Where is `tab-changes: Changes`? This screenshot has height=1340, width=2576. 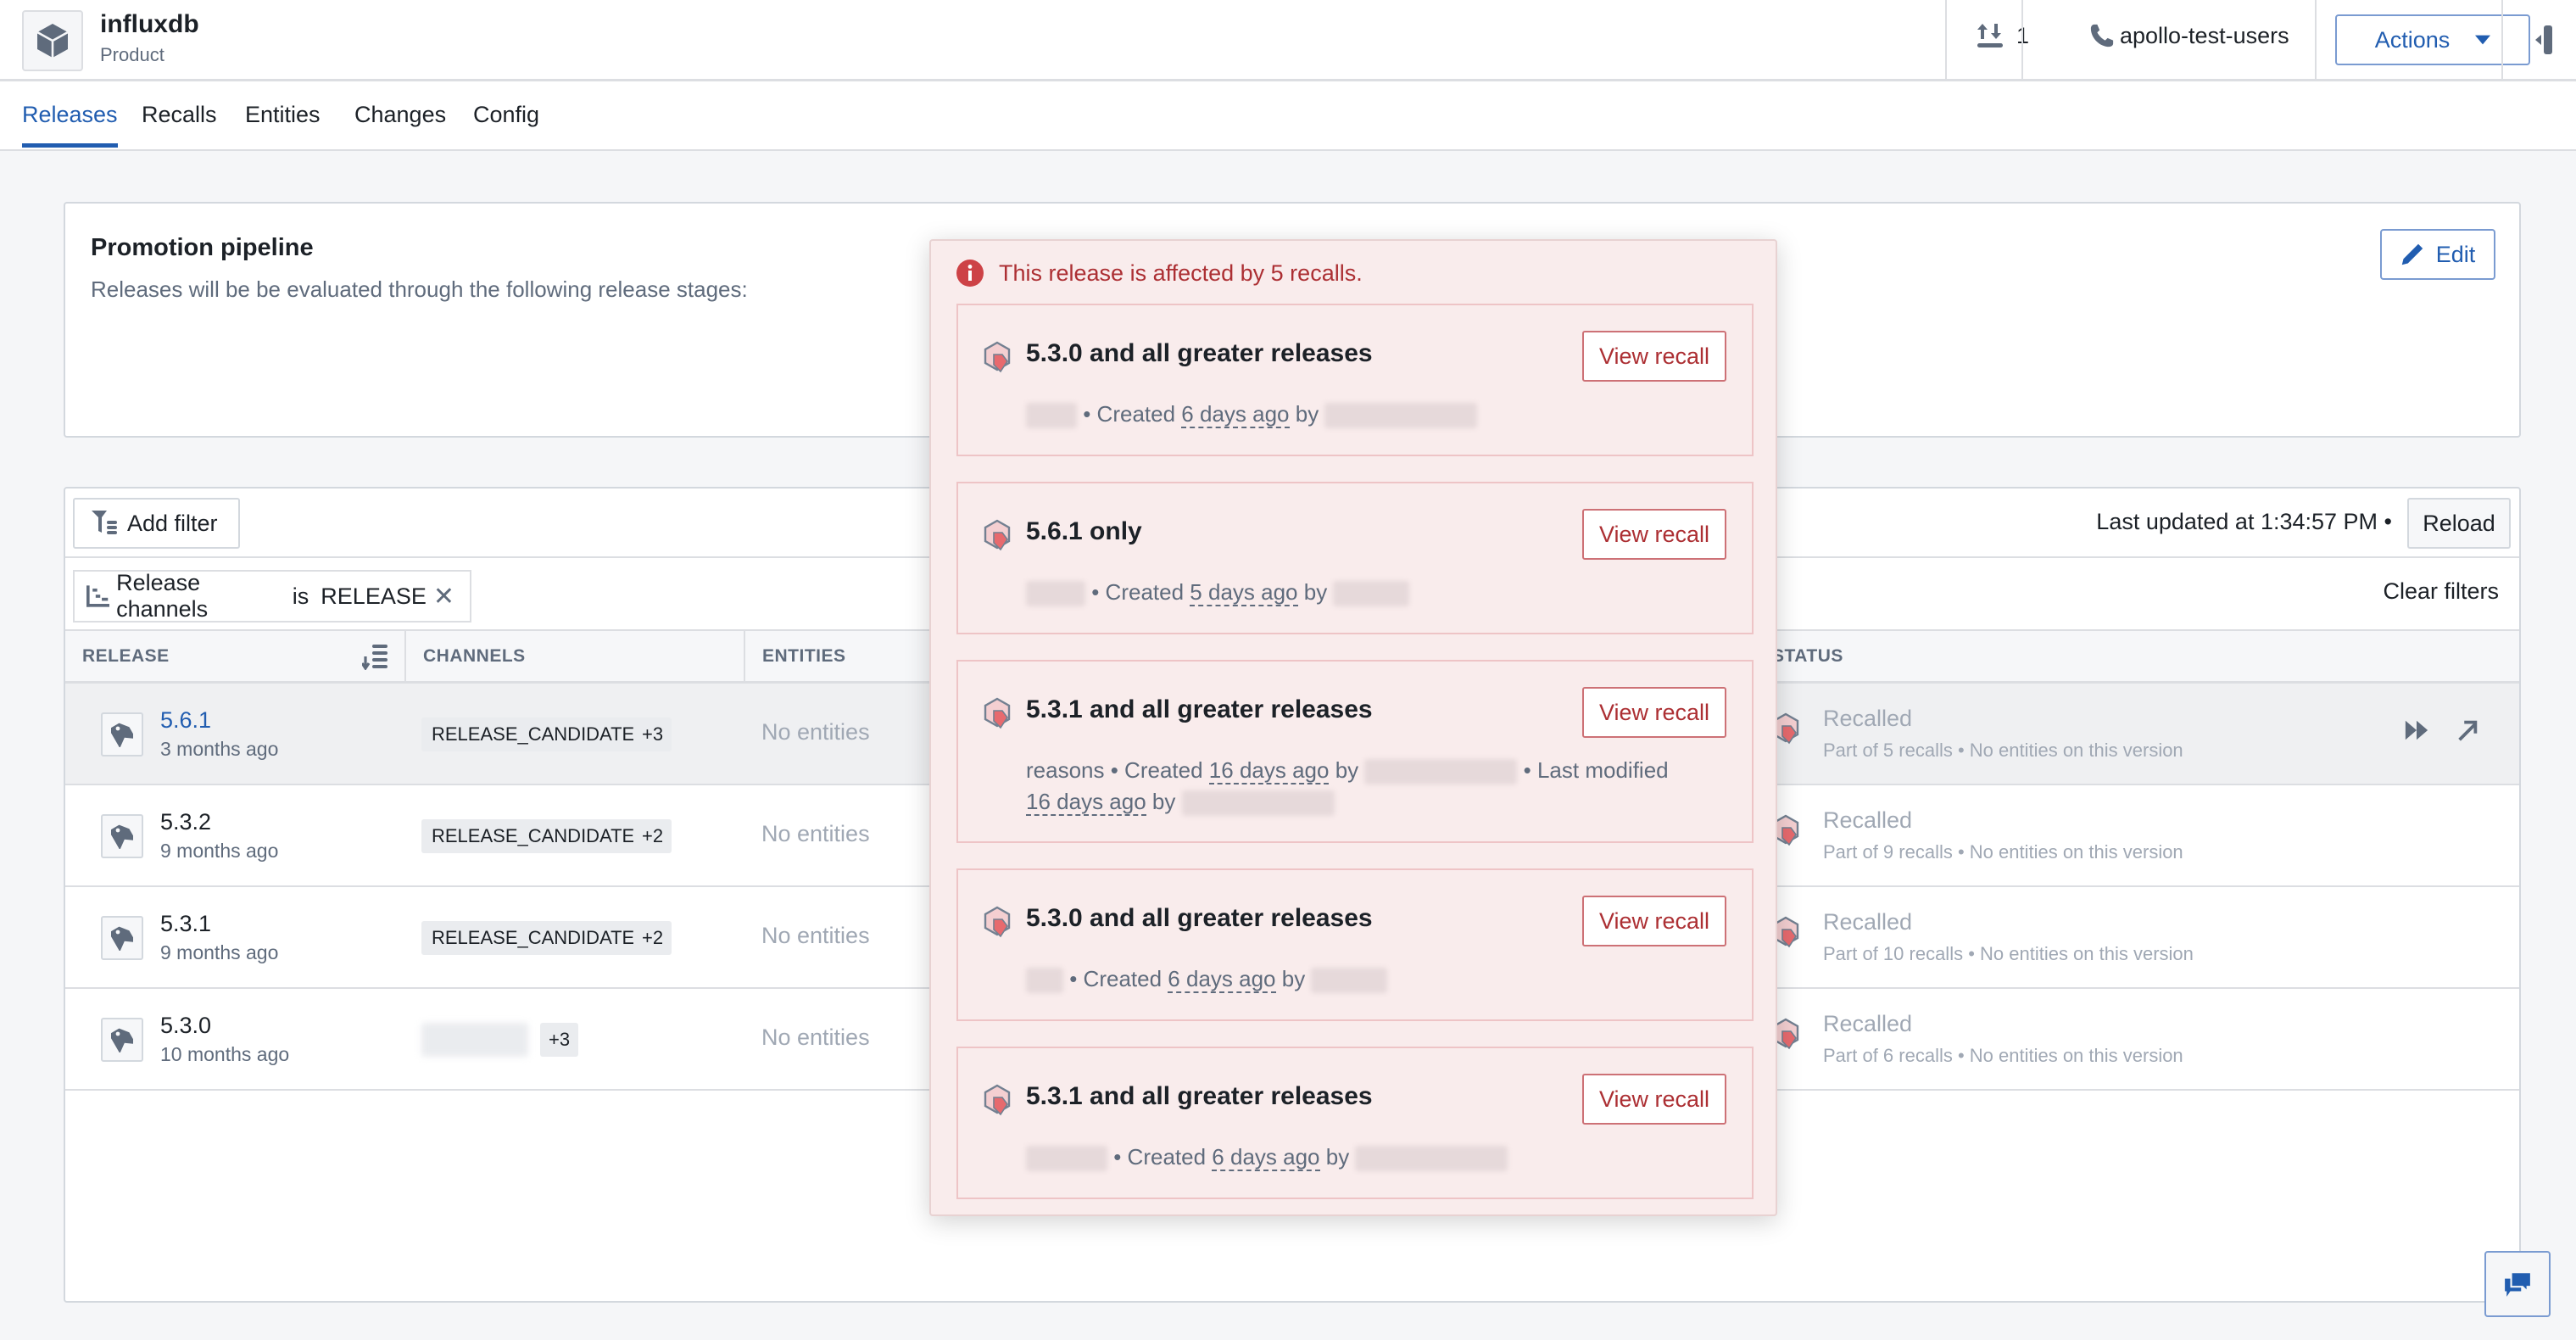 tab-changes: Changes is located at coordinates (400, 122).